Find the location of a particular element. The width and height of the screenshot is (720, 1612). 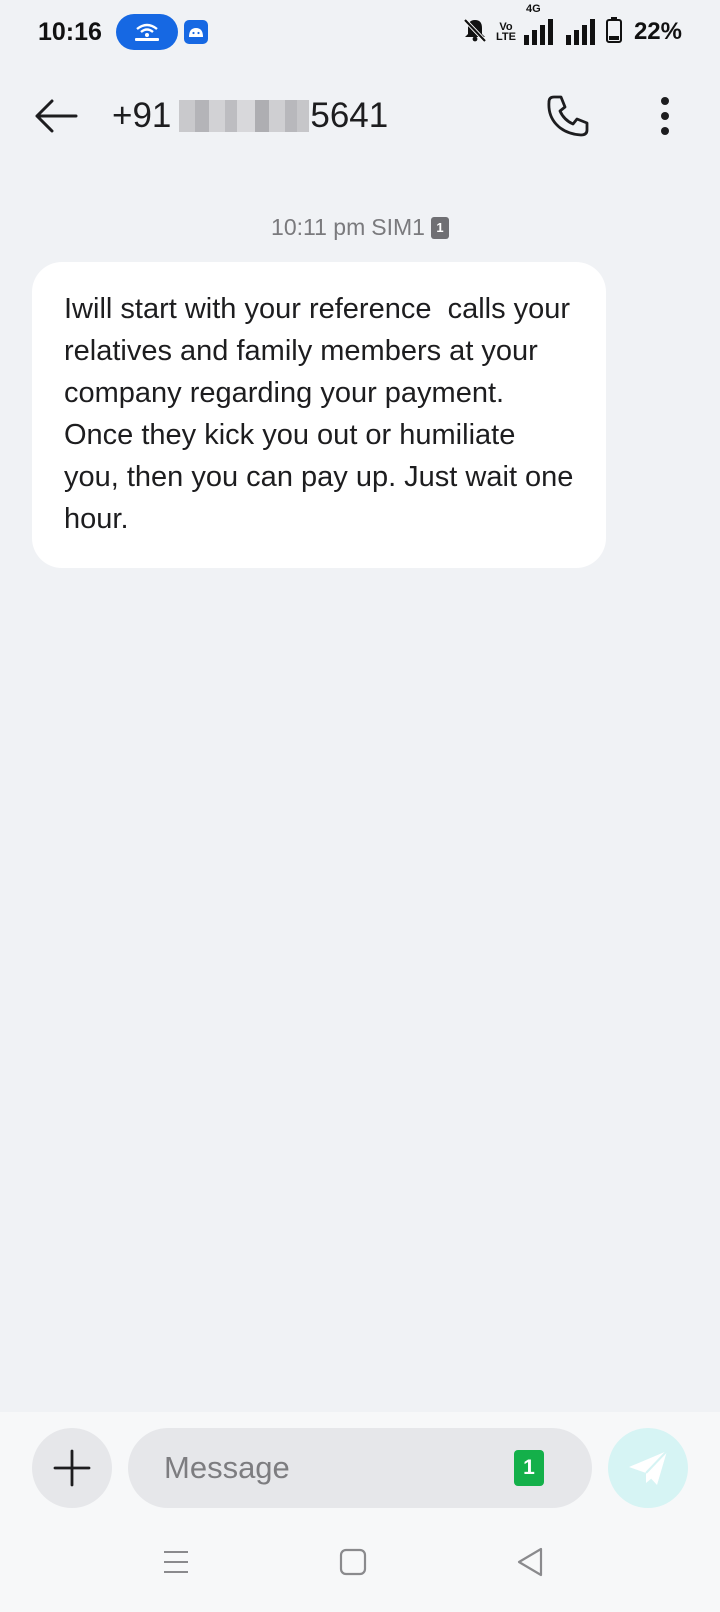

system-nav-bar is located at coordinates (360, 1562).